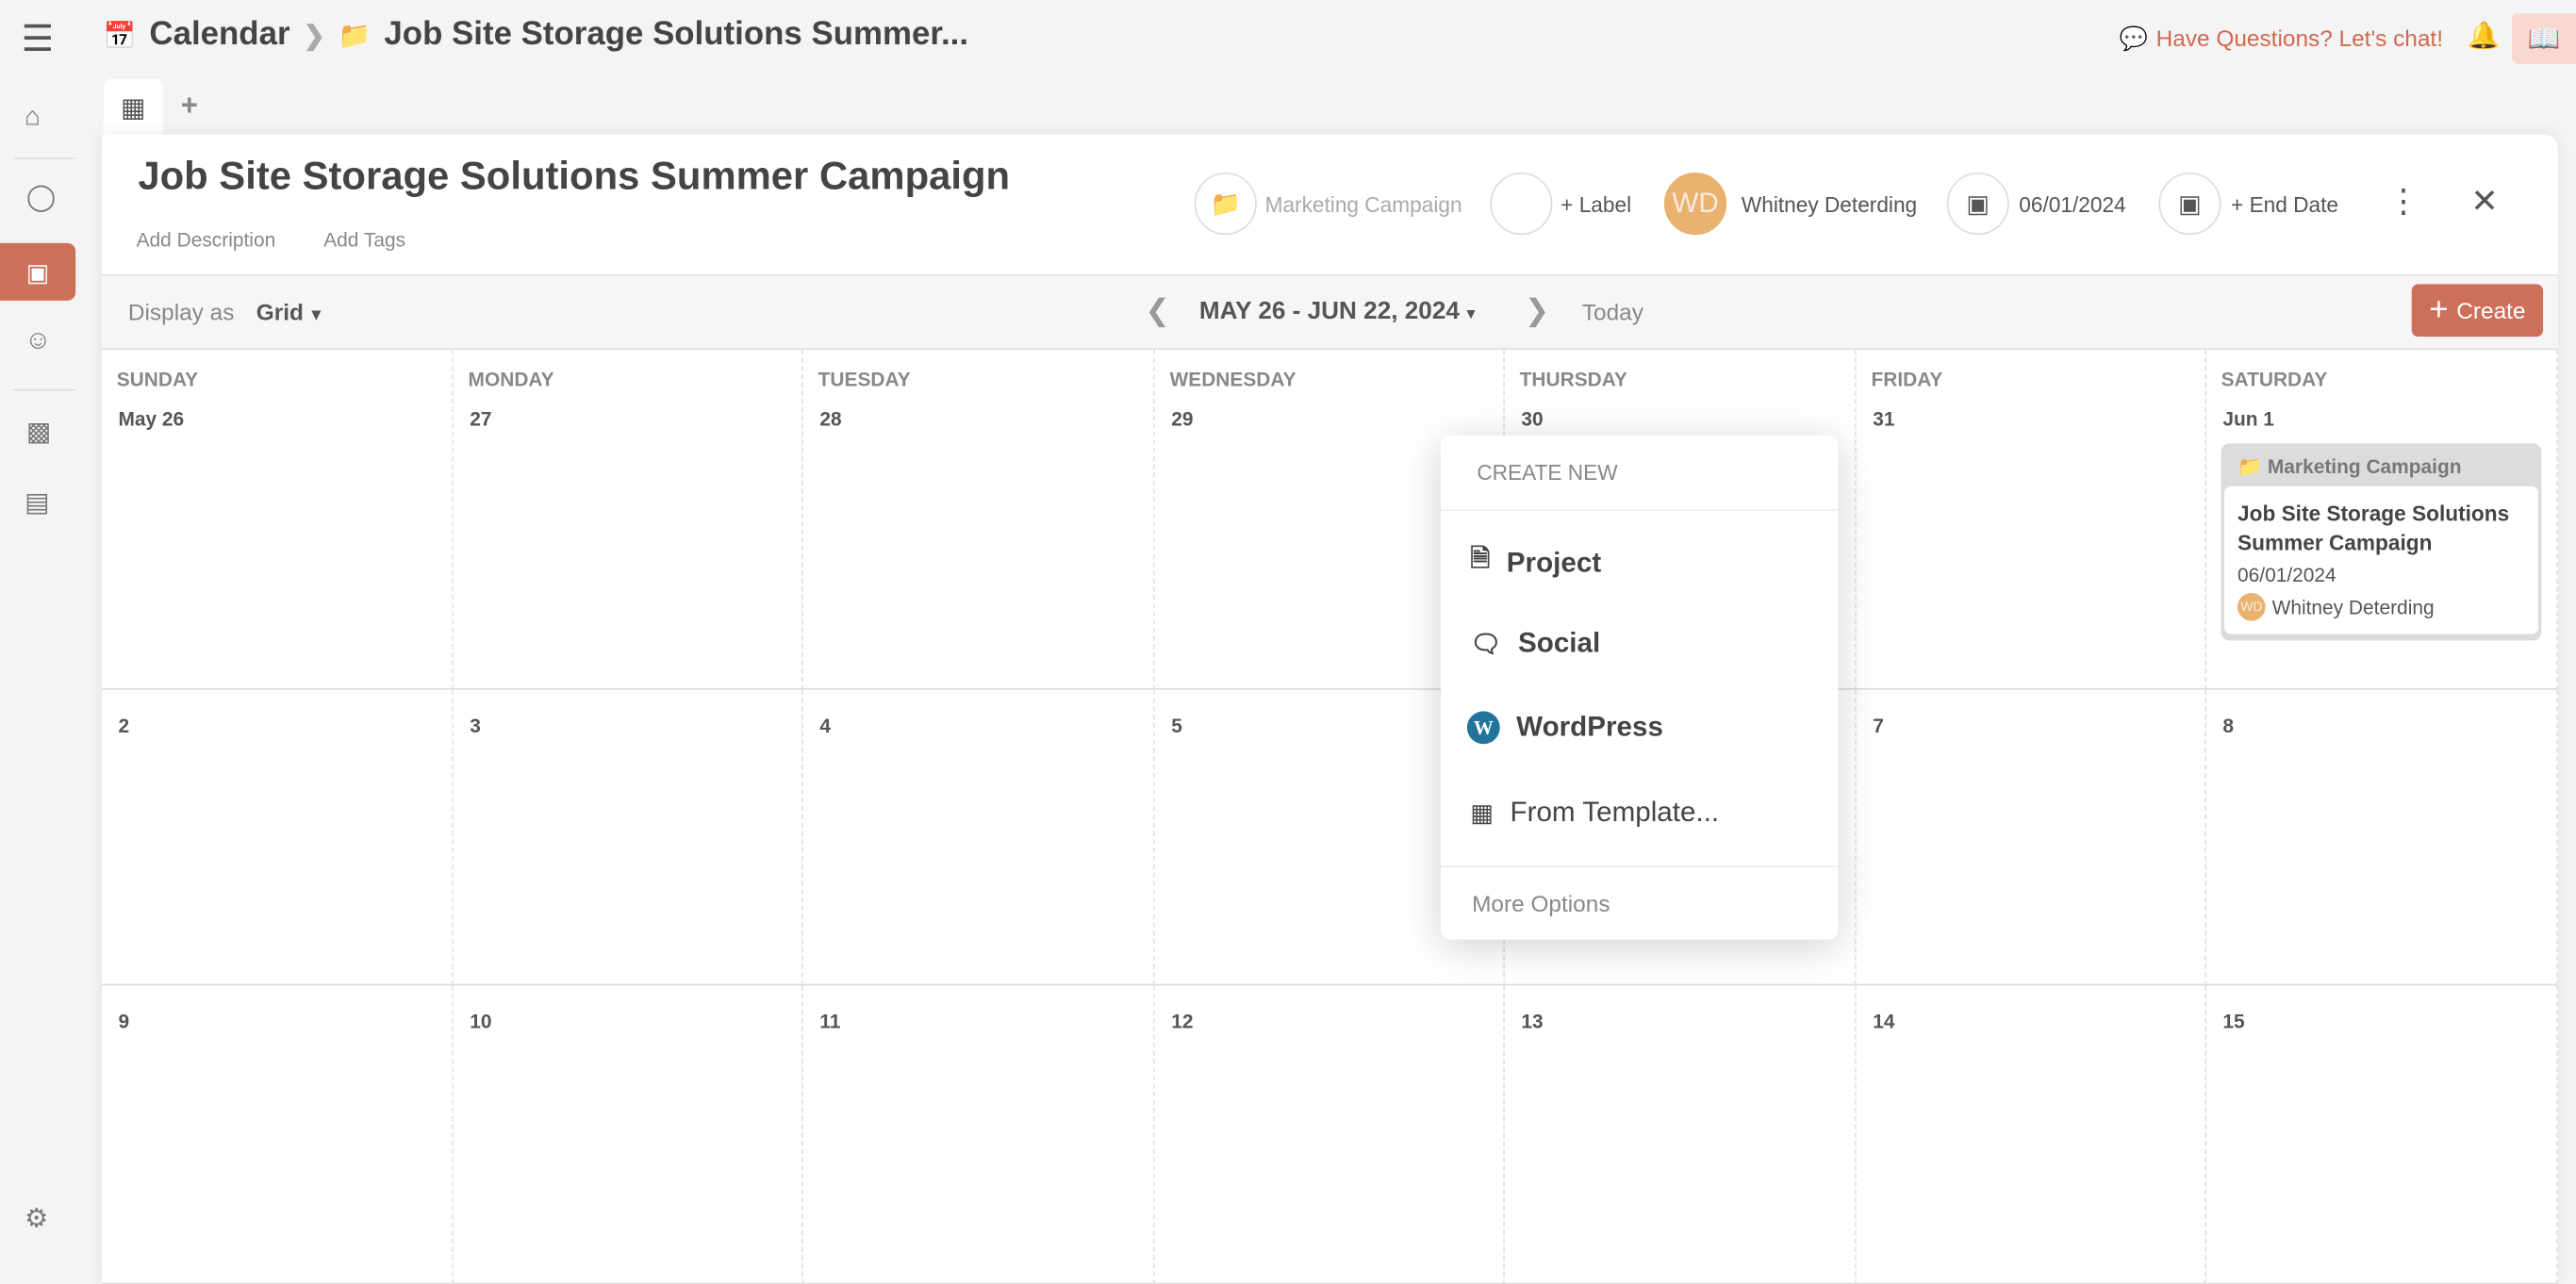  I want to click on sidebar-item-calendar: ▣, so click(38, 272).